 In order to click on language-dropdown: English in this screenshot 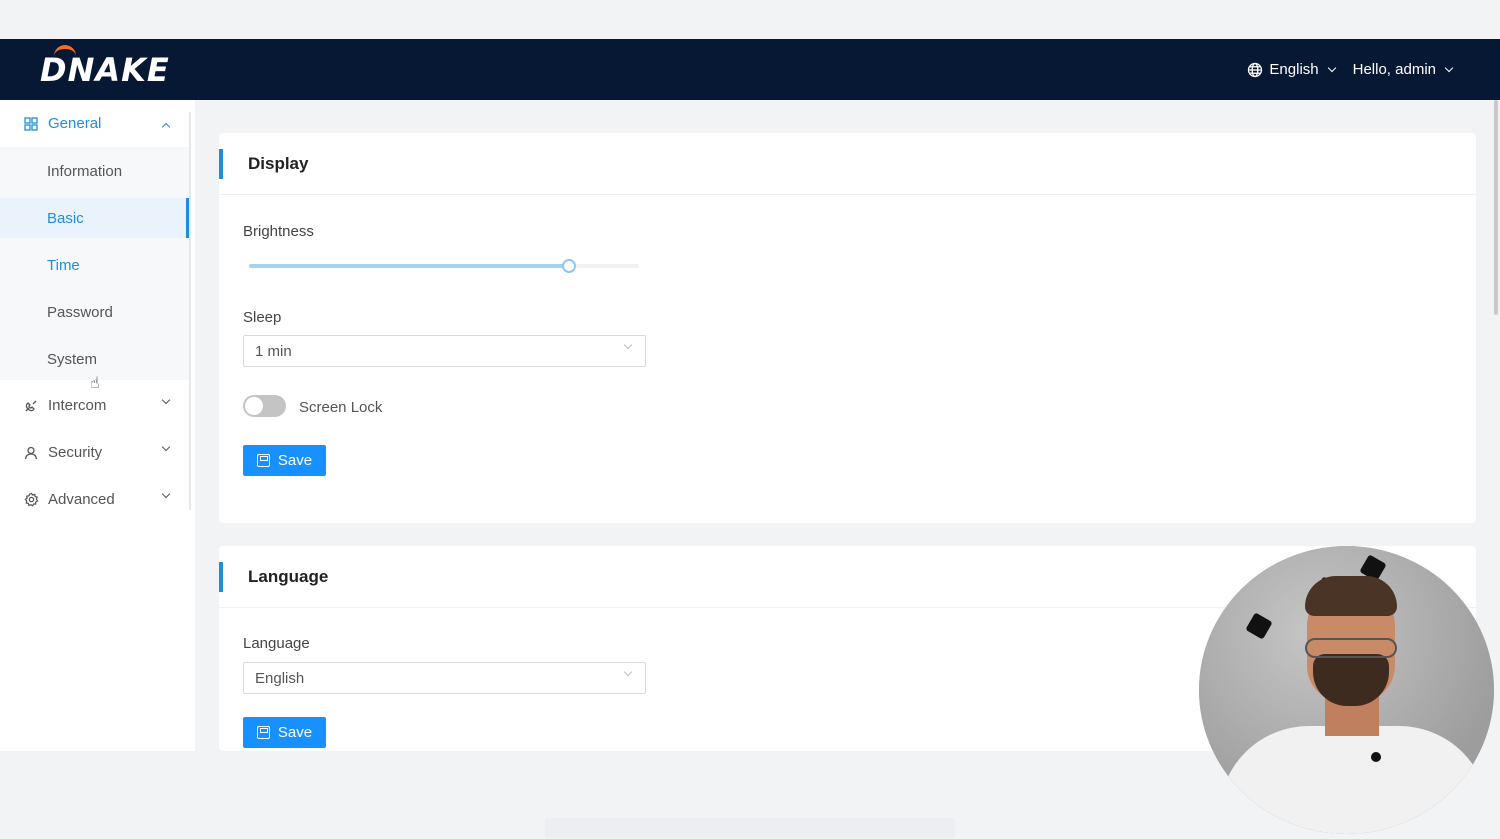, I will do `click(1291, 69)`.